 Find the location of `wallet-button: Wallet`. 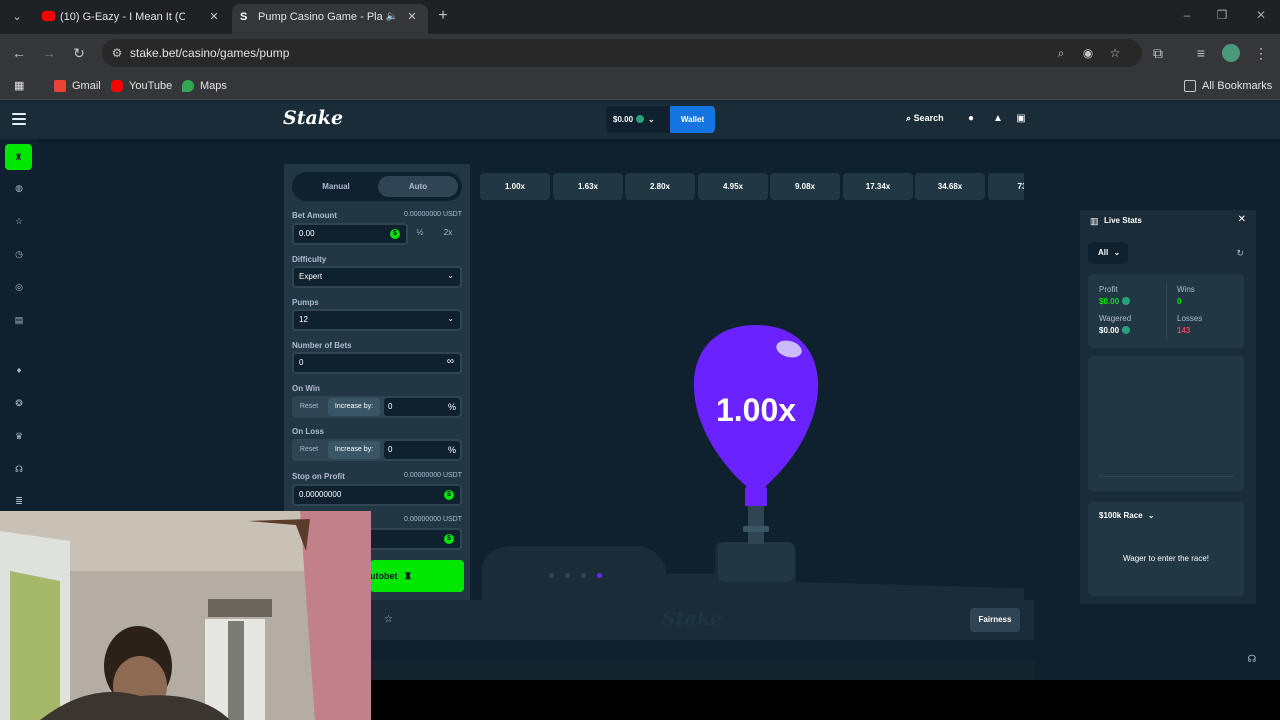

wallet-button: Wallet is located at coordinates (692, 119).